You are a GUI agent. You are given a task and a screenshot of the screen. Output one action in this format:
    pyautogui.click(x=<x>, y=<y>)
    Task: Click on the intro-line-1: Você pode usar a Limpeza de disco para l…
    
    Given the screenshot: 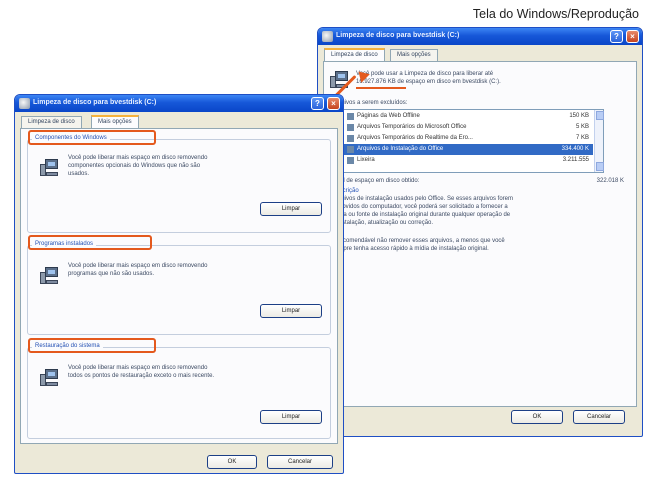 What is the action you would take?
    pyautogui.click(x=425, y=74)
    